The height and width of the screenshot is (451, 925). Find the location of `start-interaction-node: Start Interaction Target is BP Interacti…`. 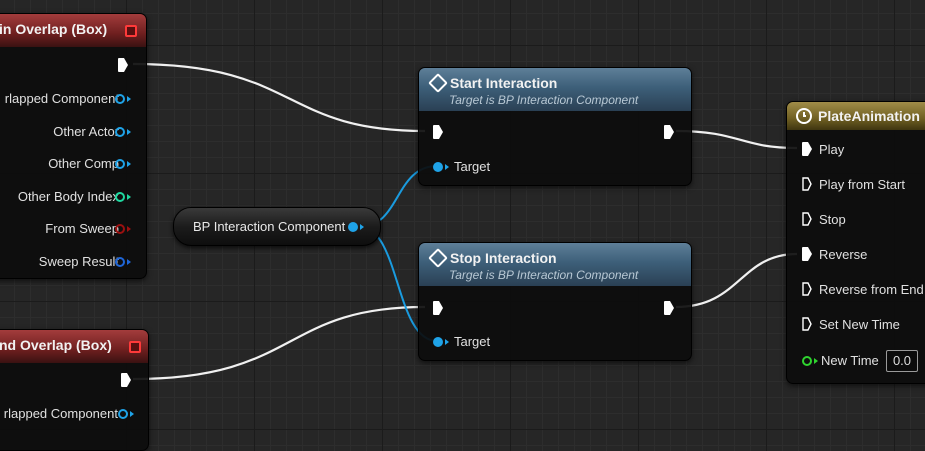

start-interaction-node: Start Interaction Target is BP Interacti… is located at coordinates (555, 126).